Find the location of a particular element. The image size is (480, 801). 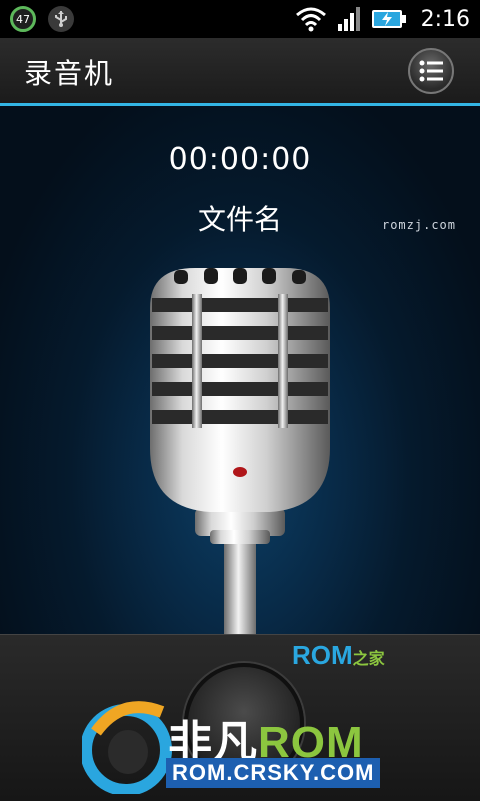

action-bar: 录音机 is located at coordinates (240, 72).